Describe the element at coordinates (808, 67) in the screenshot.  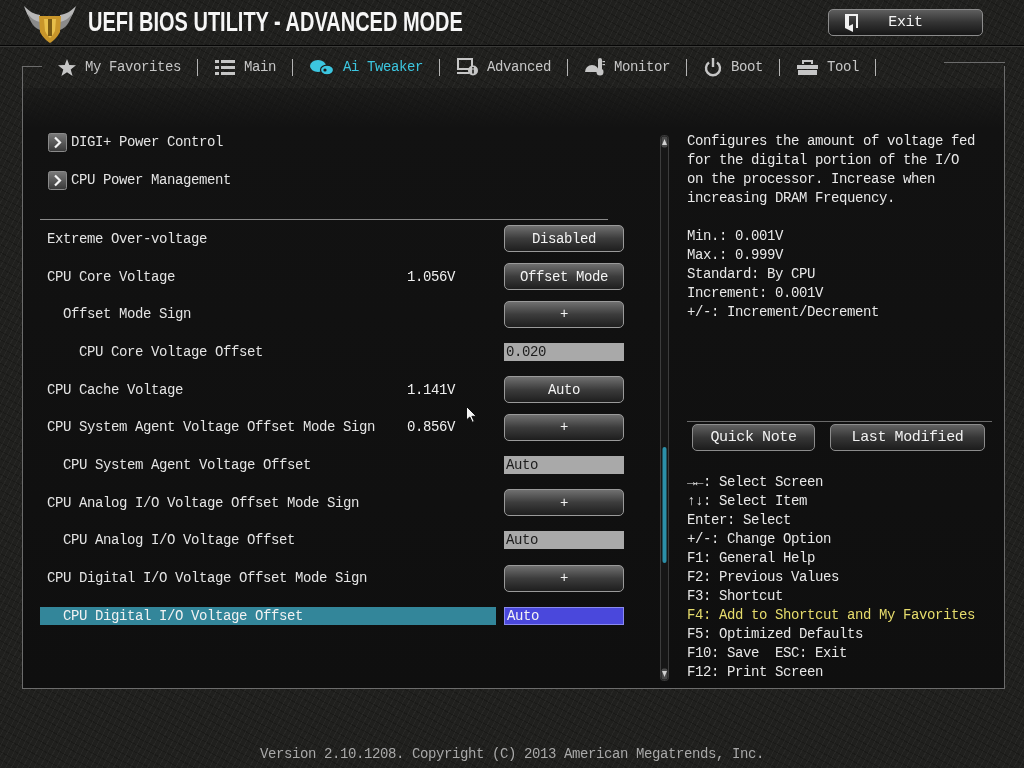
I see `toolbox-icon` at that location.